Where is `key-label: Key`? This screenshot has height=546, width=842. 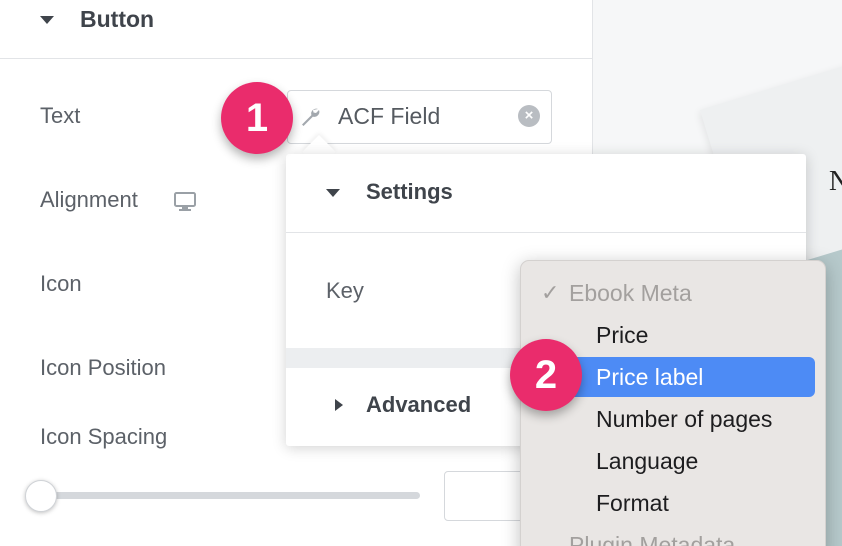 key-label: Key is located at coordinates (345, 290).